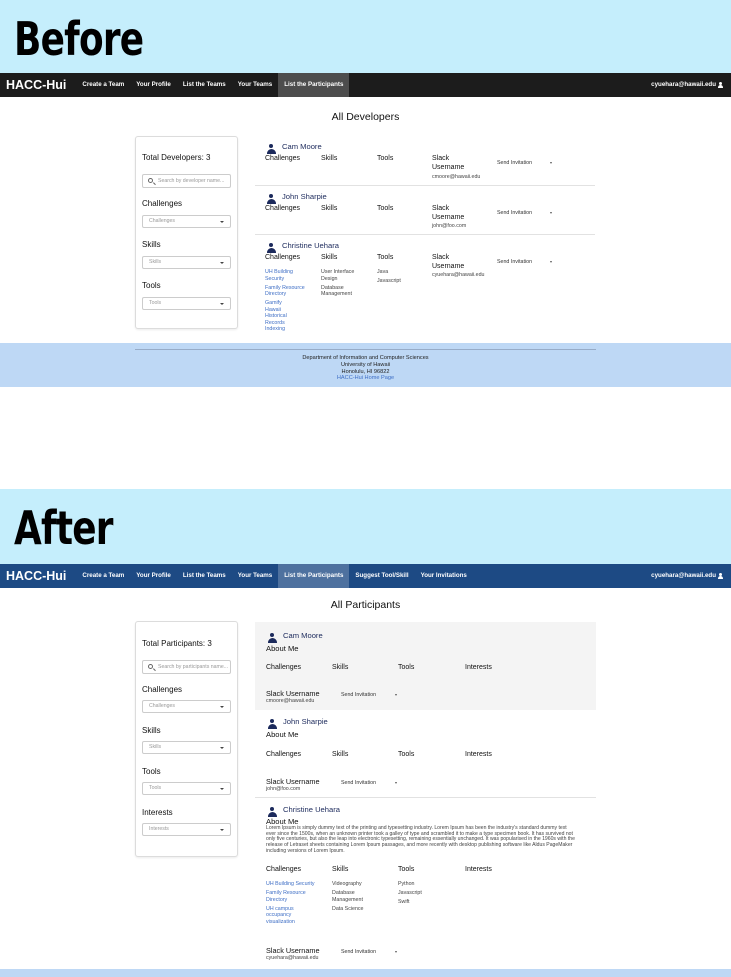 This screenshot has width=731, height=977. What do you see at coordinates (365, 378) in the screenshot?
I see `footer-home-link: HACC-Hui Home Page` at bounding box center [365, 378].